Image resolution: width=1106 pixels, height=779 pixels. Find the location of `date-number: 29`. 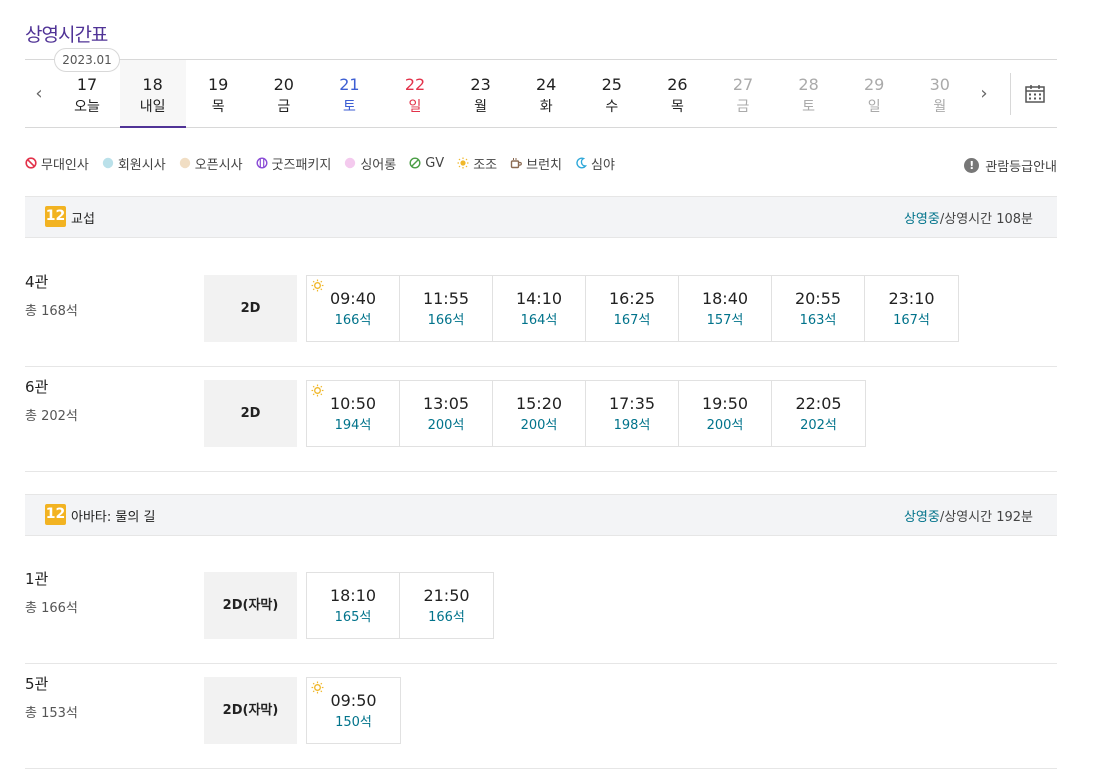

date-number: 29 is located at coordinates (874, 84).